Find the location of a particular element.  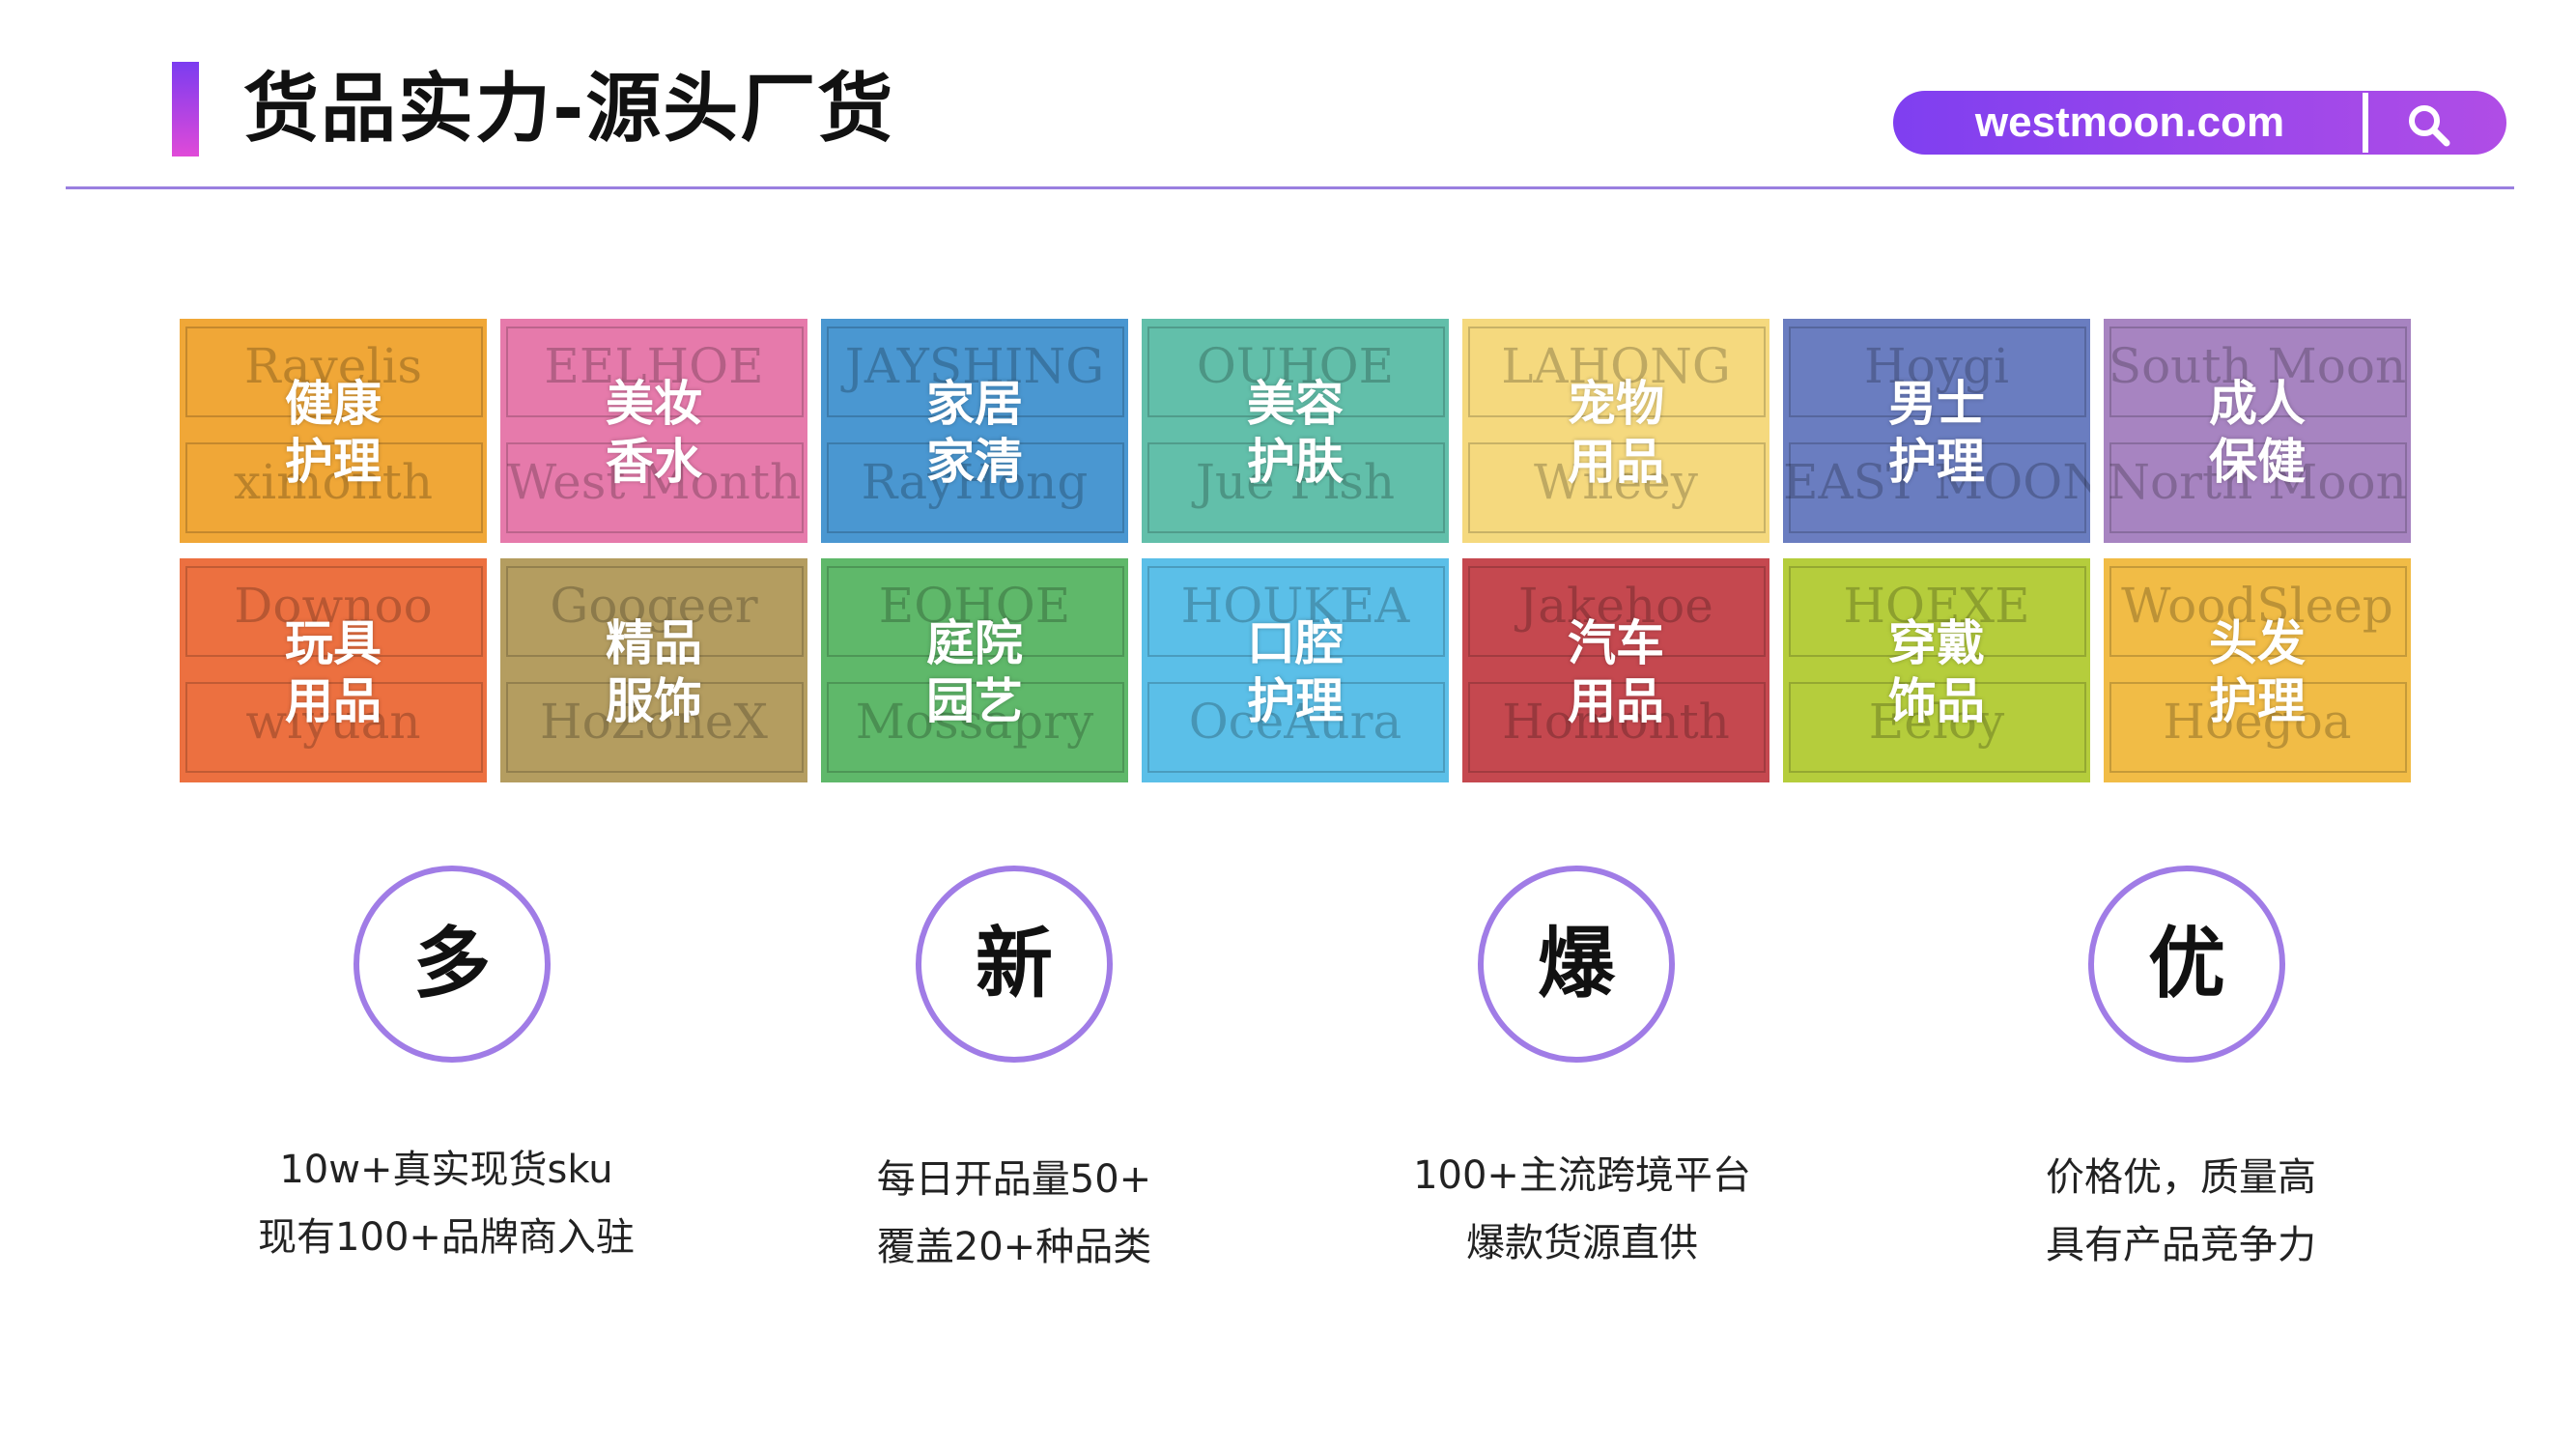

feature-description: 10w+真实现货sku 现有100+品牌商入驻 is located at coordinates (446, 1203).